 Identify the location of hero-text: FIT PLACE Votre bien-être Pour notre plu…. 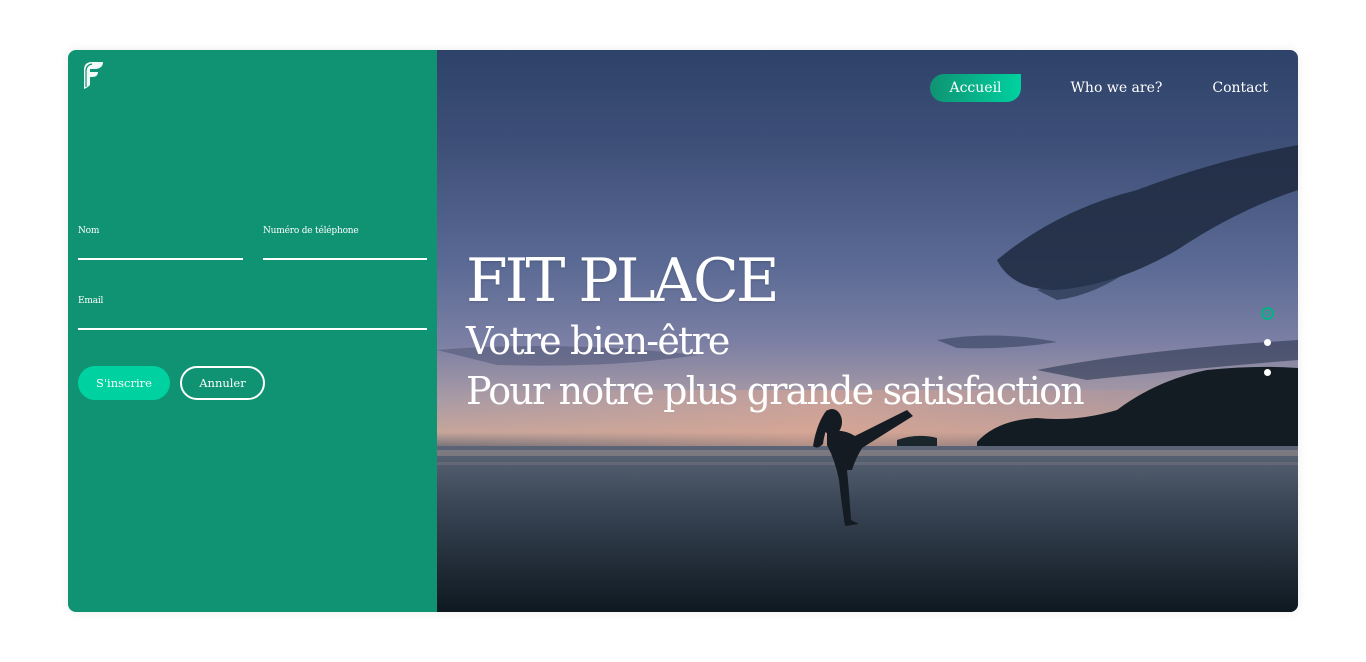
(775, 331).